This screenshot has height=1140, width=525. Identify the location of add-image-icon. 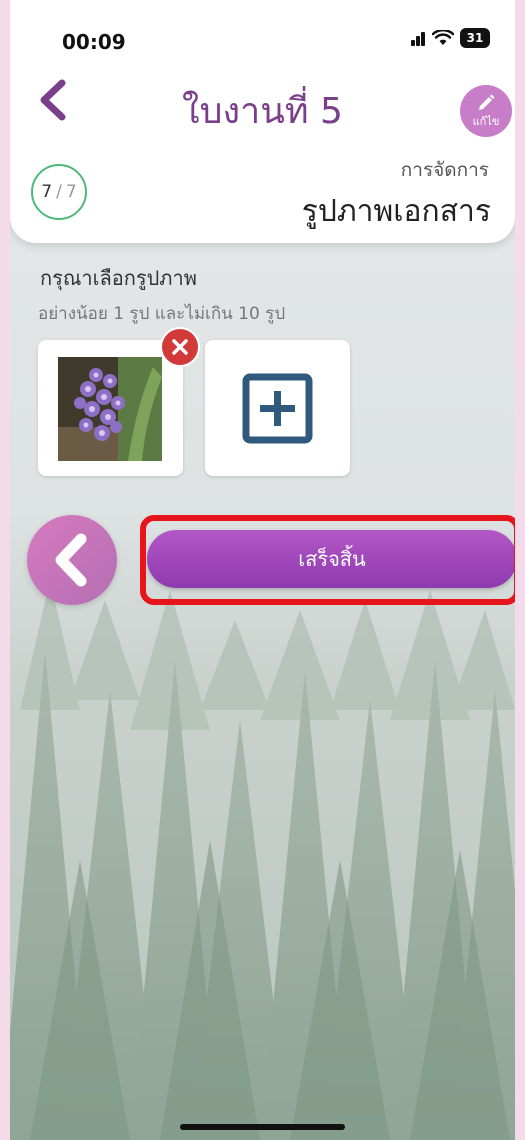
(277, 408).